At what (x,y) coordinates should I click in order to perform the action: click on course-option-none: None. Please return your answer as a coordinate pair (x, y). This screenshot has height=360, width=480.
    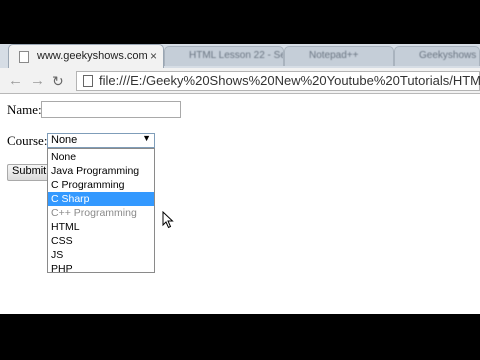
    Looking at the image, I should click on (101, 157).